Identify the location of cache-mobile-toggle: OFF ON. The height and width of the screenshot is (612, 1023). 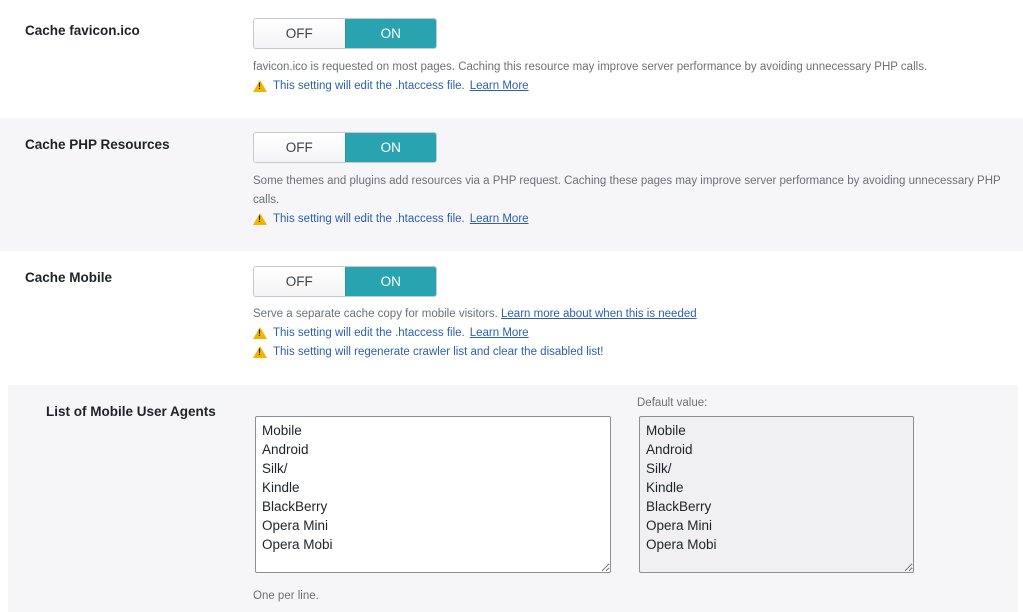
(345, 281).